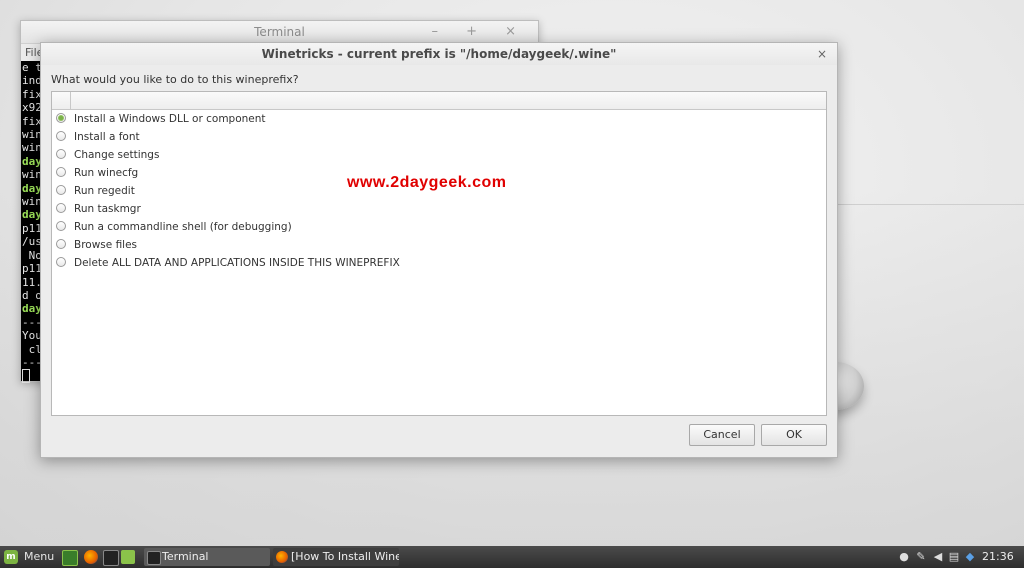  I want to click on ok-button: OK, so click(794, 435).